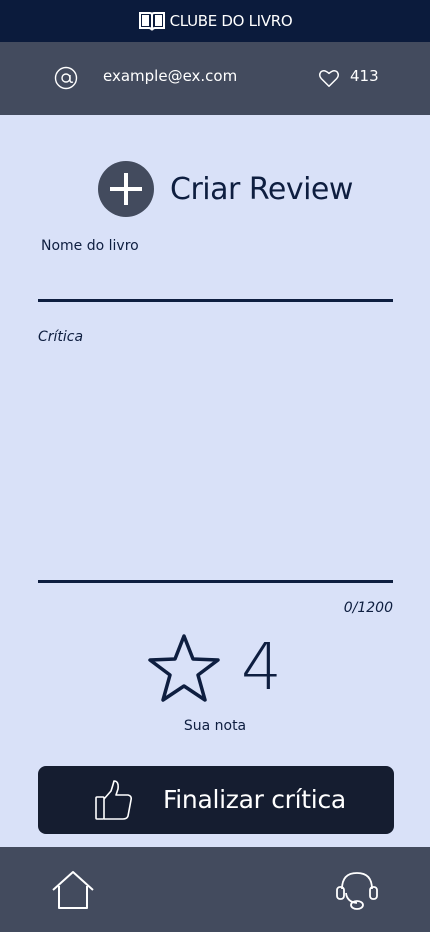  Describe the element at coordinates (261, 668) in the screenshot. I see `rating-value: 4` at that location.